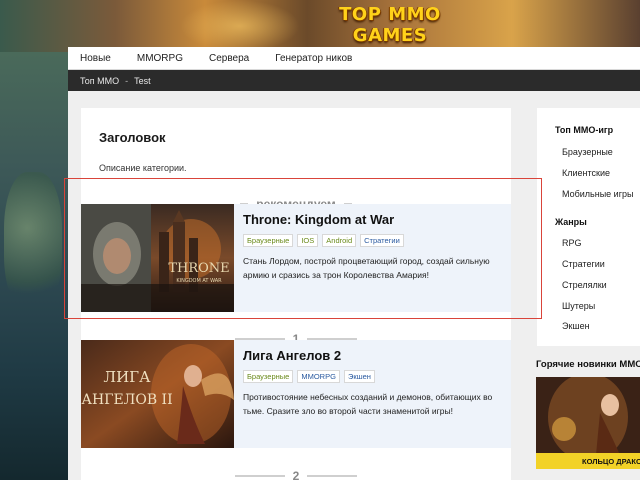 This screenshot has height=480, width=640. I want to click on throne-artwork: THRONE KINGDOM AT WAR, so click(157, 258).